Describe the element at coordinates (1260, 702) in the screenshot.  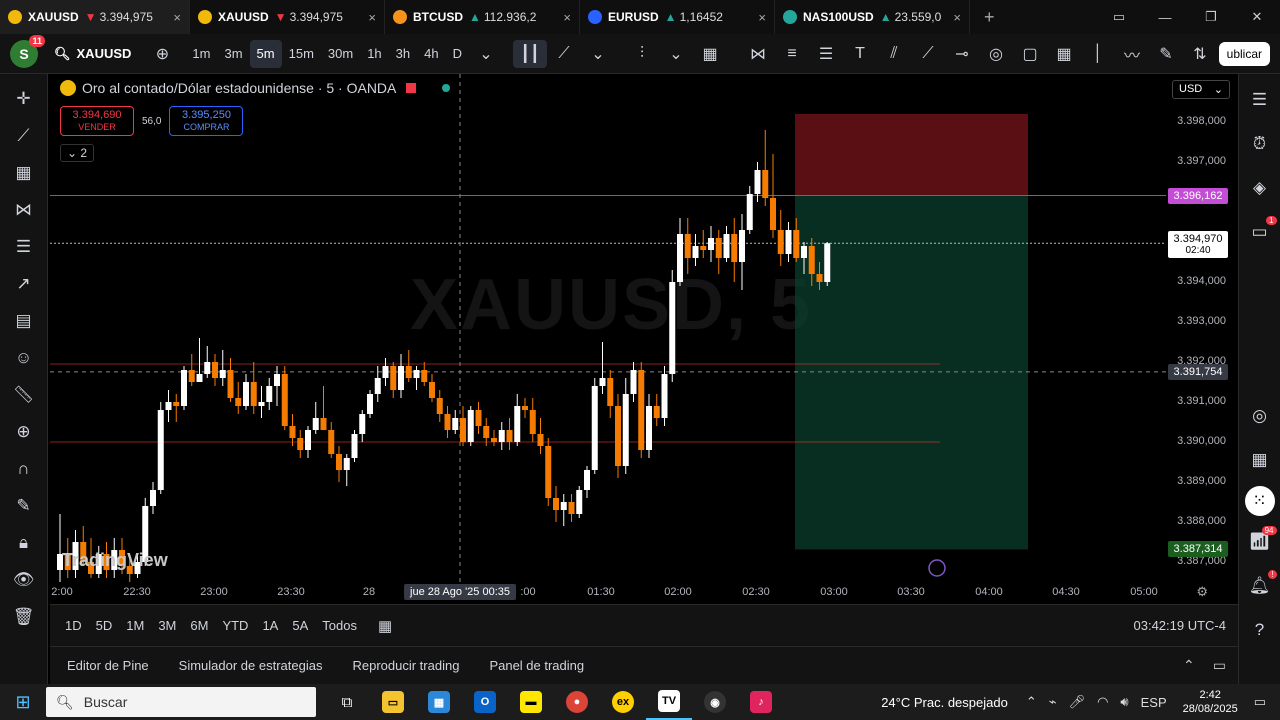
I see `notifications-icon: ▭` at that location.